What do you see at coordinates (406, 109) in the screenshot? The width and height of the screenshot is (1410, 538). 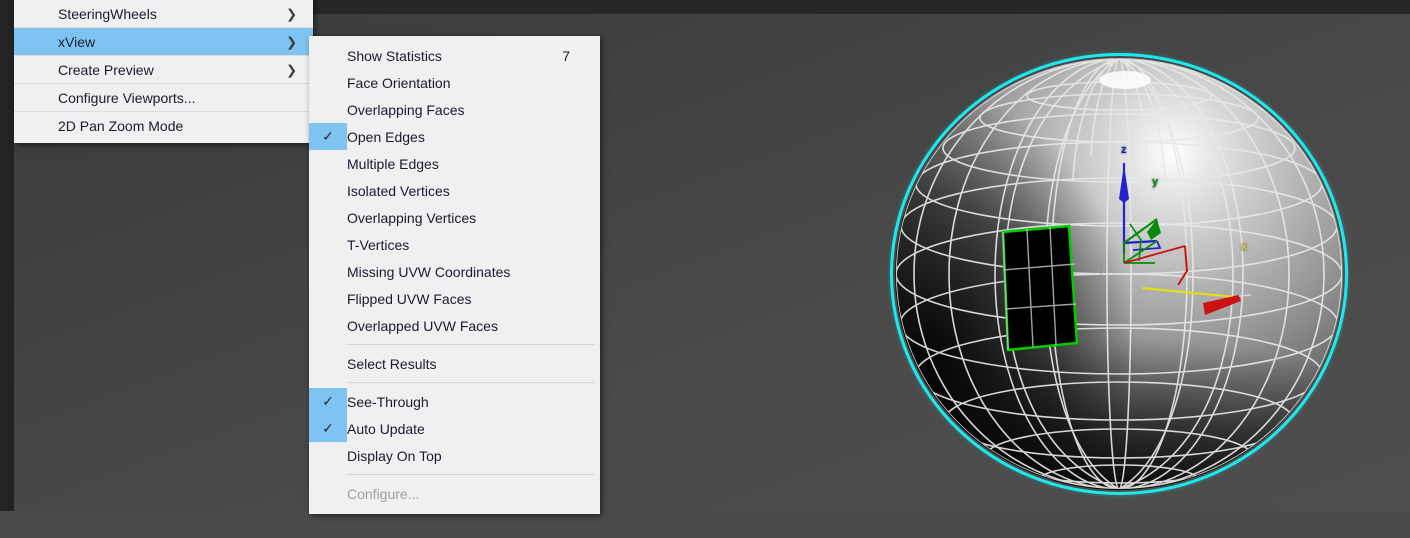 I see `menu-item-label: Overlapping Faces` at bounding box center [406, 109].